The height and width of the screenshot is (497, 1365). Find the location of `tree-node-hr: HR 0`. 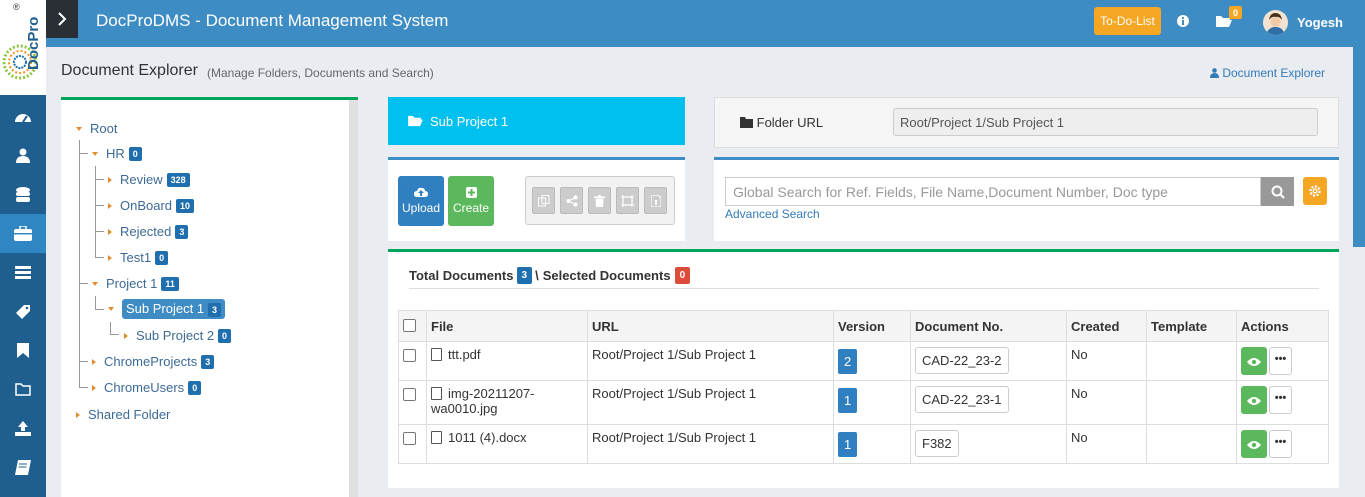

tree-node-hr: HR 0 is located at coordinates (117, 153).